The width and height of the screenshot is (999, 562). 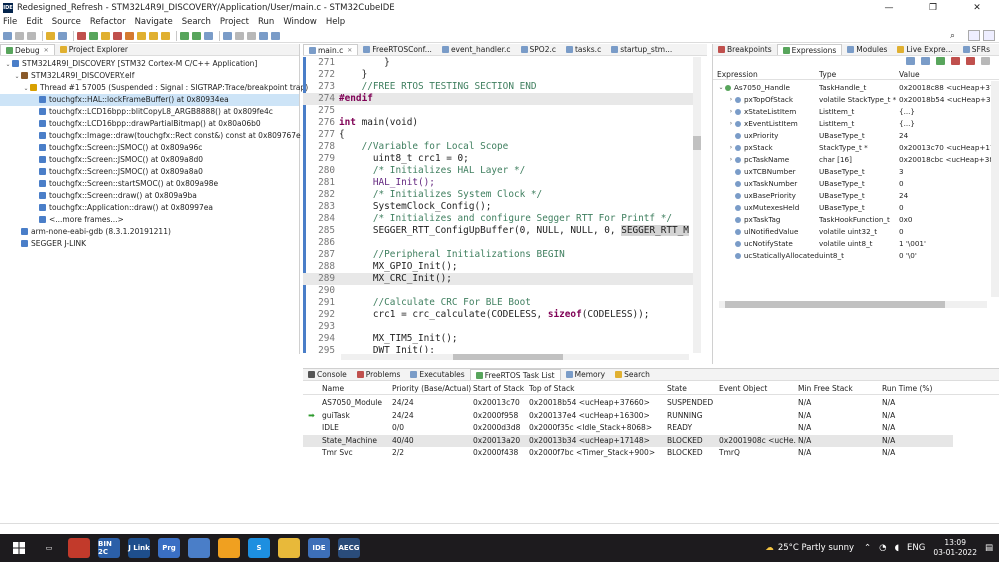 What do you see at coordinates (227, 35) in the screenshot?
I see `open-type-icon` at bounding box center [227, 35].